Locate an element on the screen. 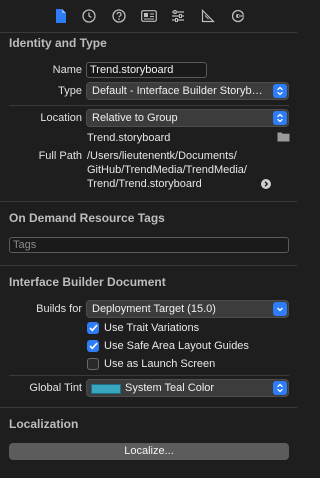 This screenshot has width=320, height=478. file-inspector-icon is located at coordinates (61, 16).